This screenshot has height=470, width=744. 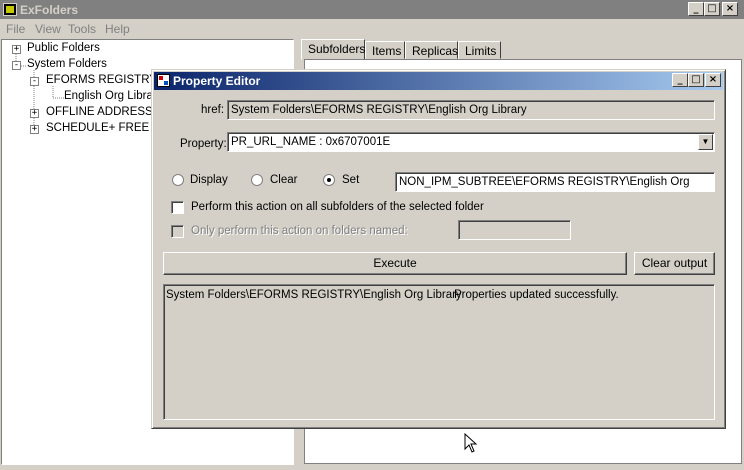 I want to click on clear-output-button: Clear output, so click(x=674, y=263).